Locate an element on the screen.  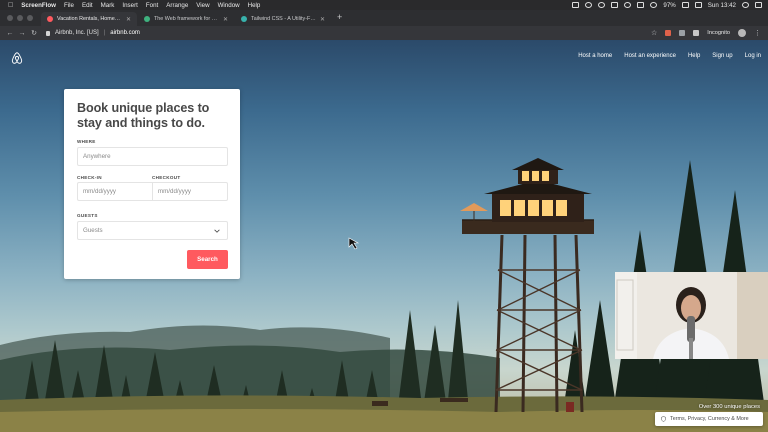
menu-kebab-icon: ⋮ is located at coordinates (757, 33).